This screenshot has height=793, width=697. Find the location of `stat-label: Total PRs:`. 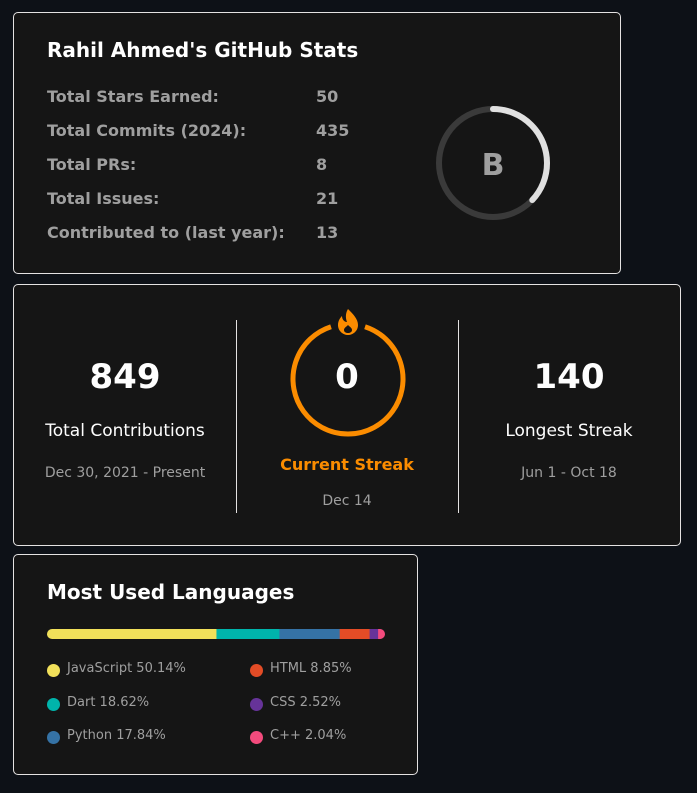

stat-label: Total PRs: is located at coordinates (92, 164).